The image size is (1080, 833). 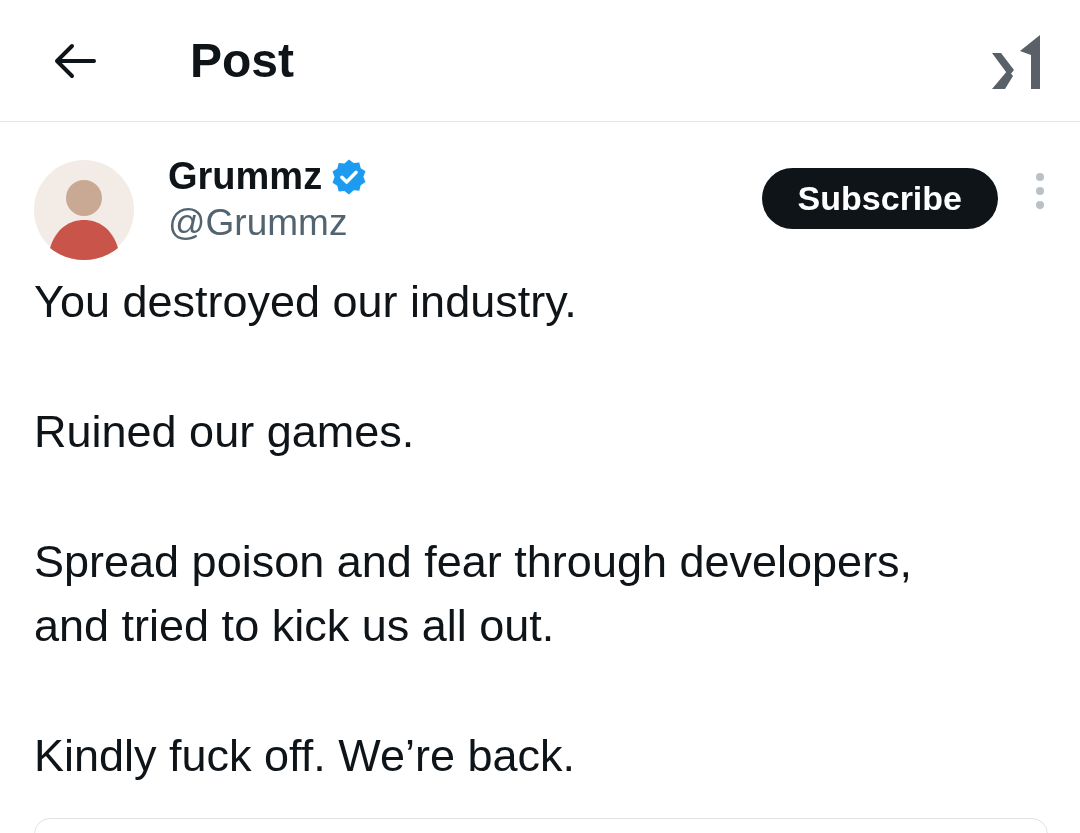 What do you see at coordinates (879, 198) in the screenshot?
I see `subscribe-button: Subscribe` at bounding box center [879, 198].